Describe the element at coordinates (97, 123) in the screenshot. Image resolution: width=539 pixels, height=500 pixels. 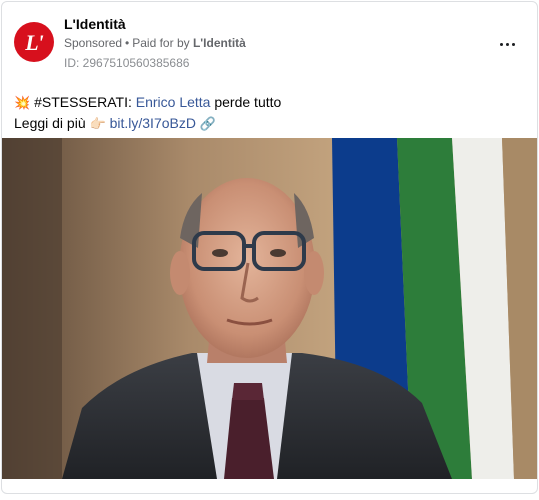
I see `pointing-hand-icon: 👉🏻` at that location.